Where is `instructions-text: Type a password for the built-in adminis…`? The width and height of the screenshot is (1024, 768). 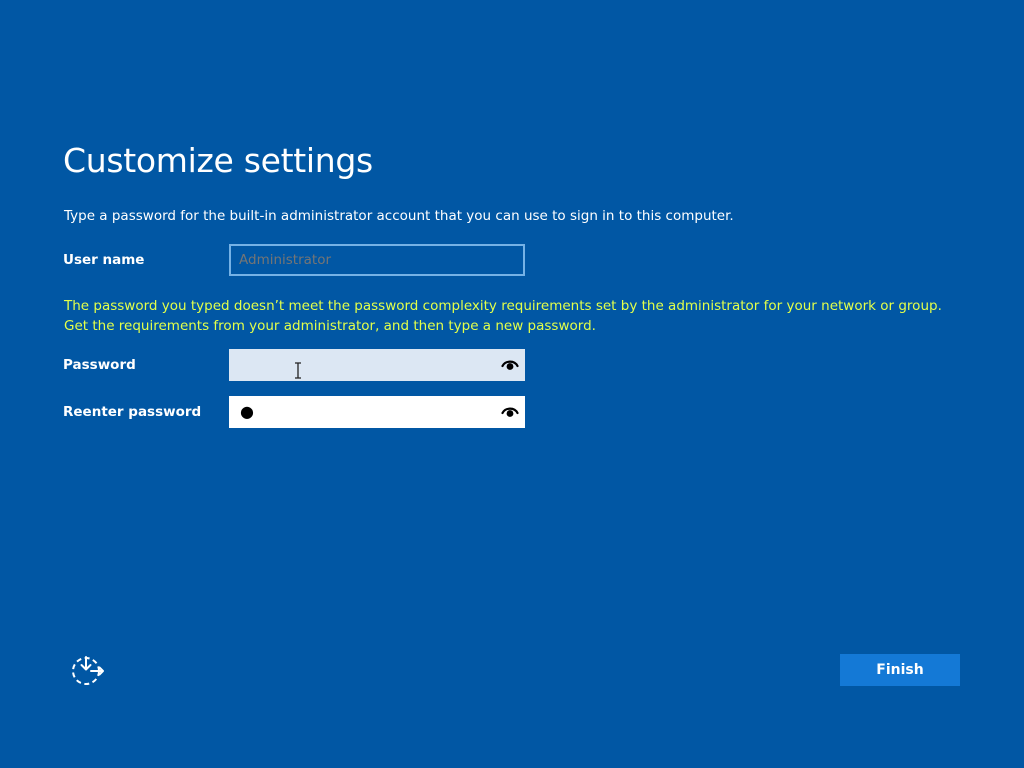 instructions-text: Type a password for the built-in adminis… is located at coordinates (399, 216).